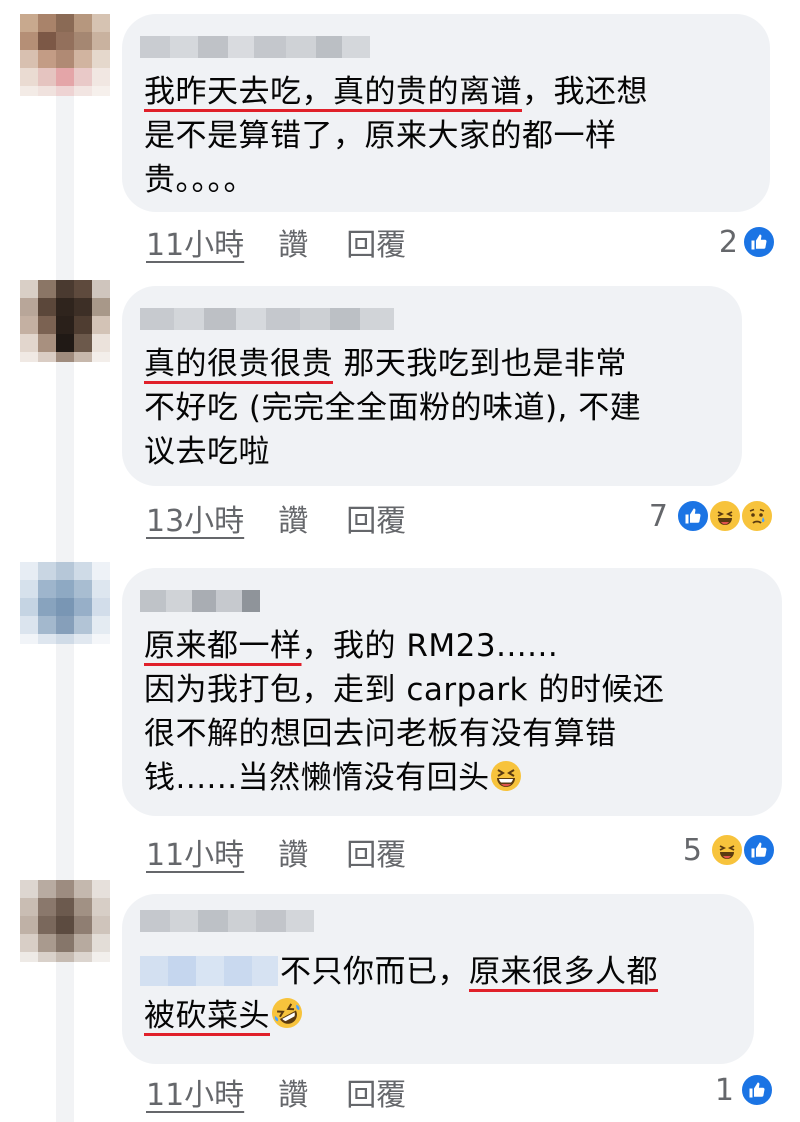 This screenshot has height=1122, width=800. I want to click on reaction-count: 2, so click(728, 242).